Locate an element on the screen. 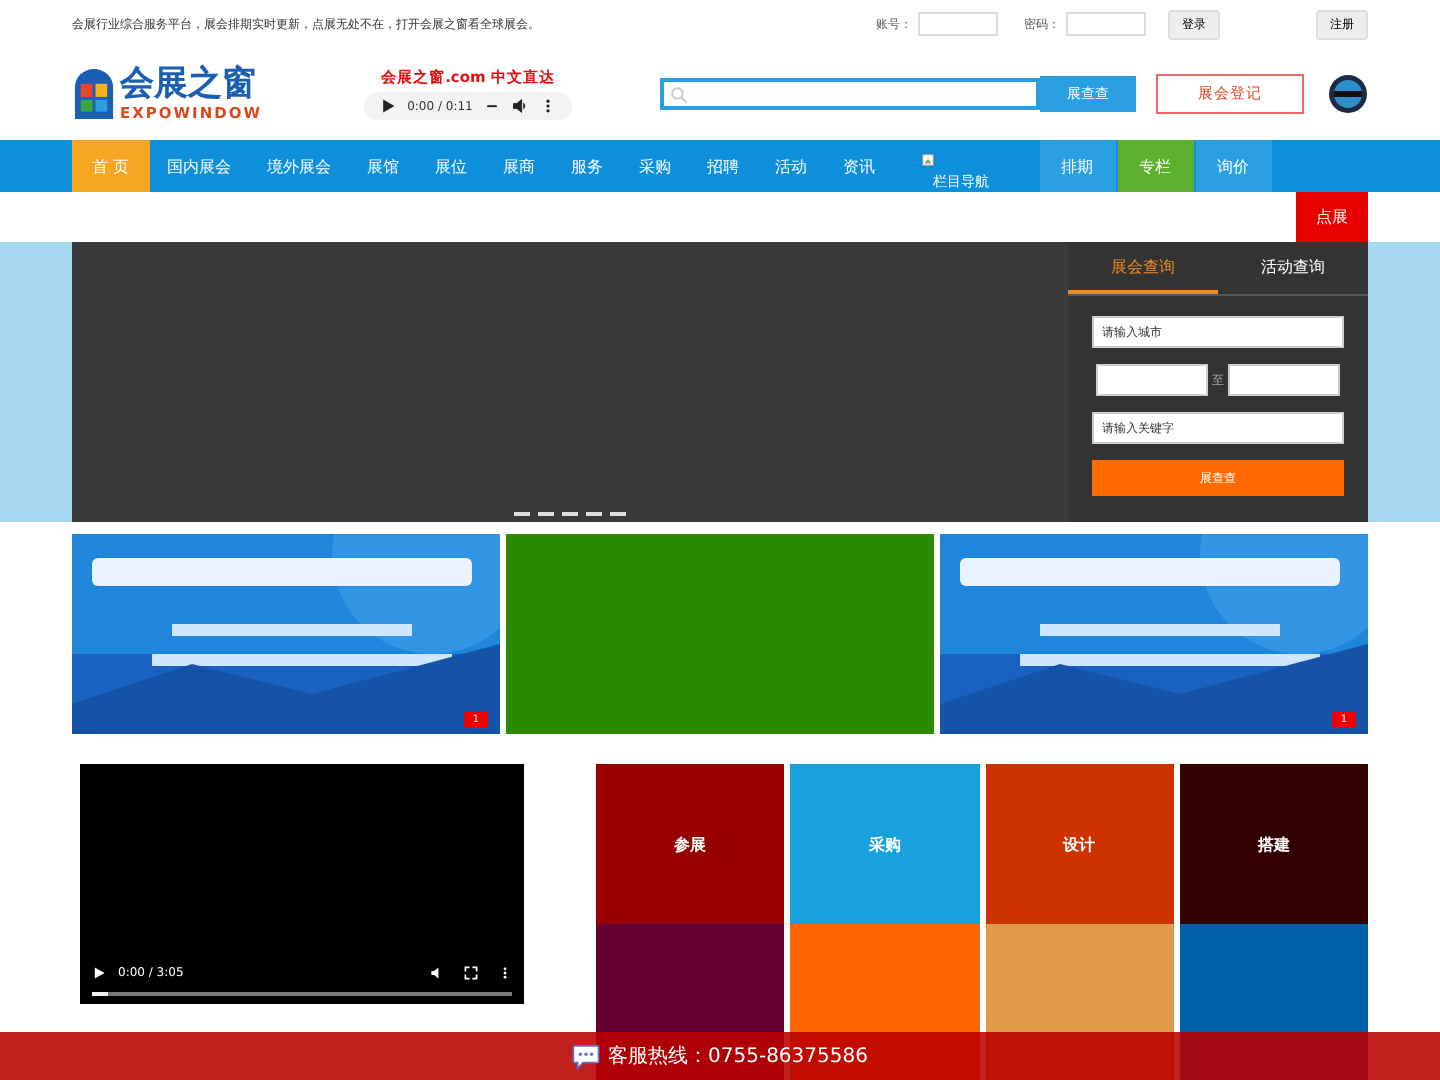  hotline-text: 客服热线：0755-86375586 is located at coordinates (738, 1056).